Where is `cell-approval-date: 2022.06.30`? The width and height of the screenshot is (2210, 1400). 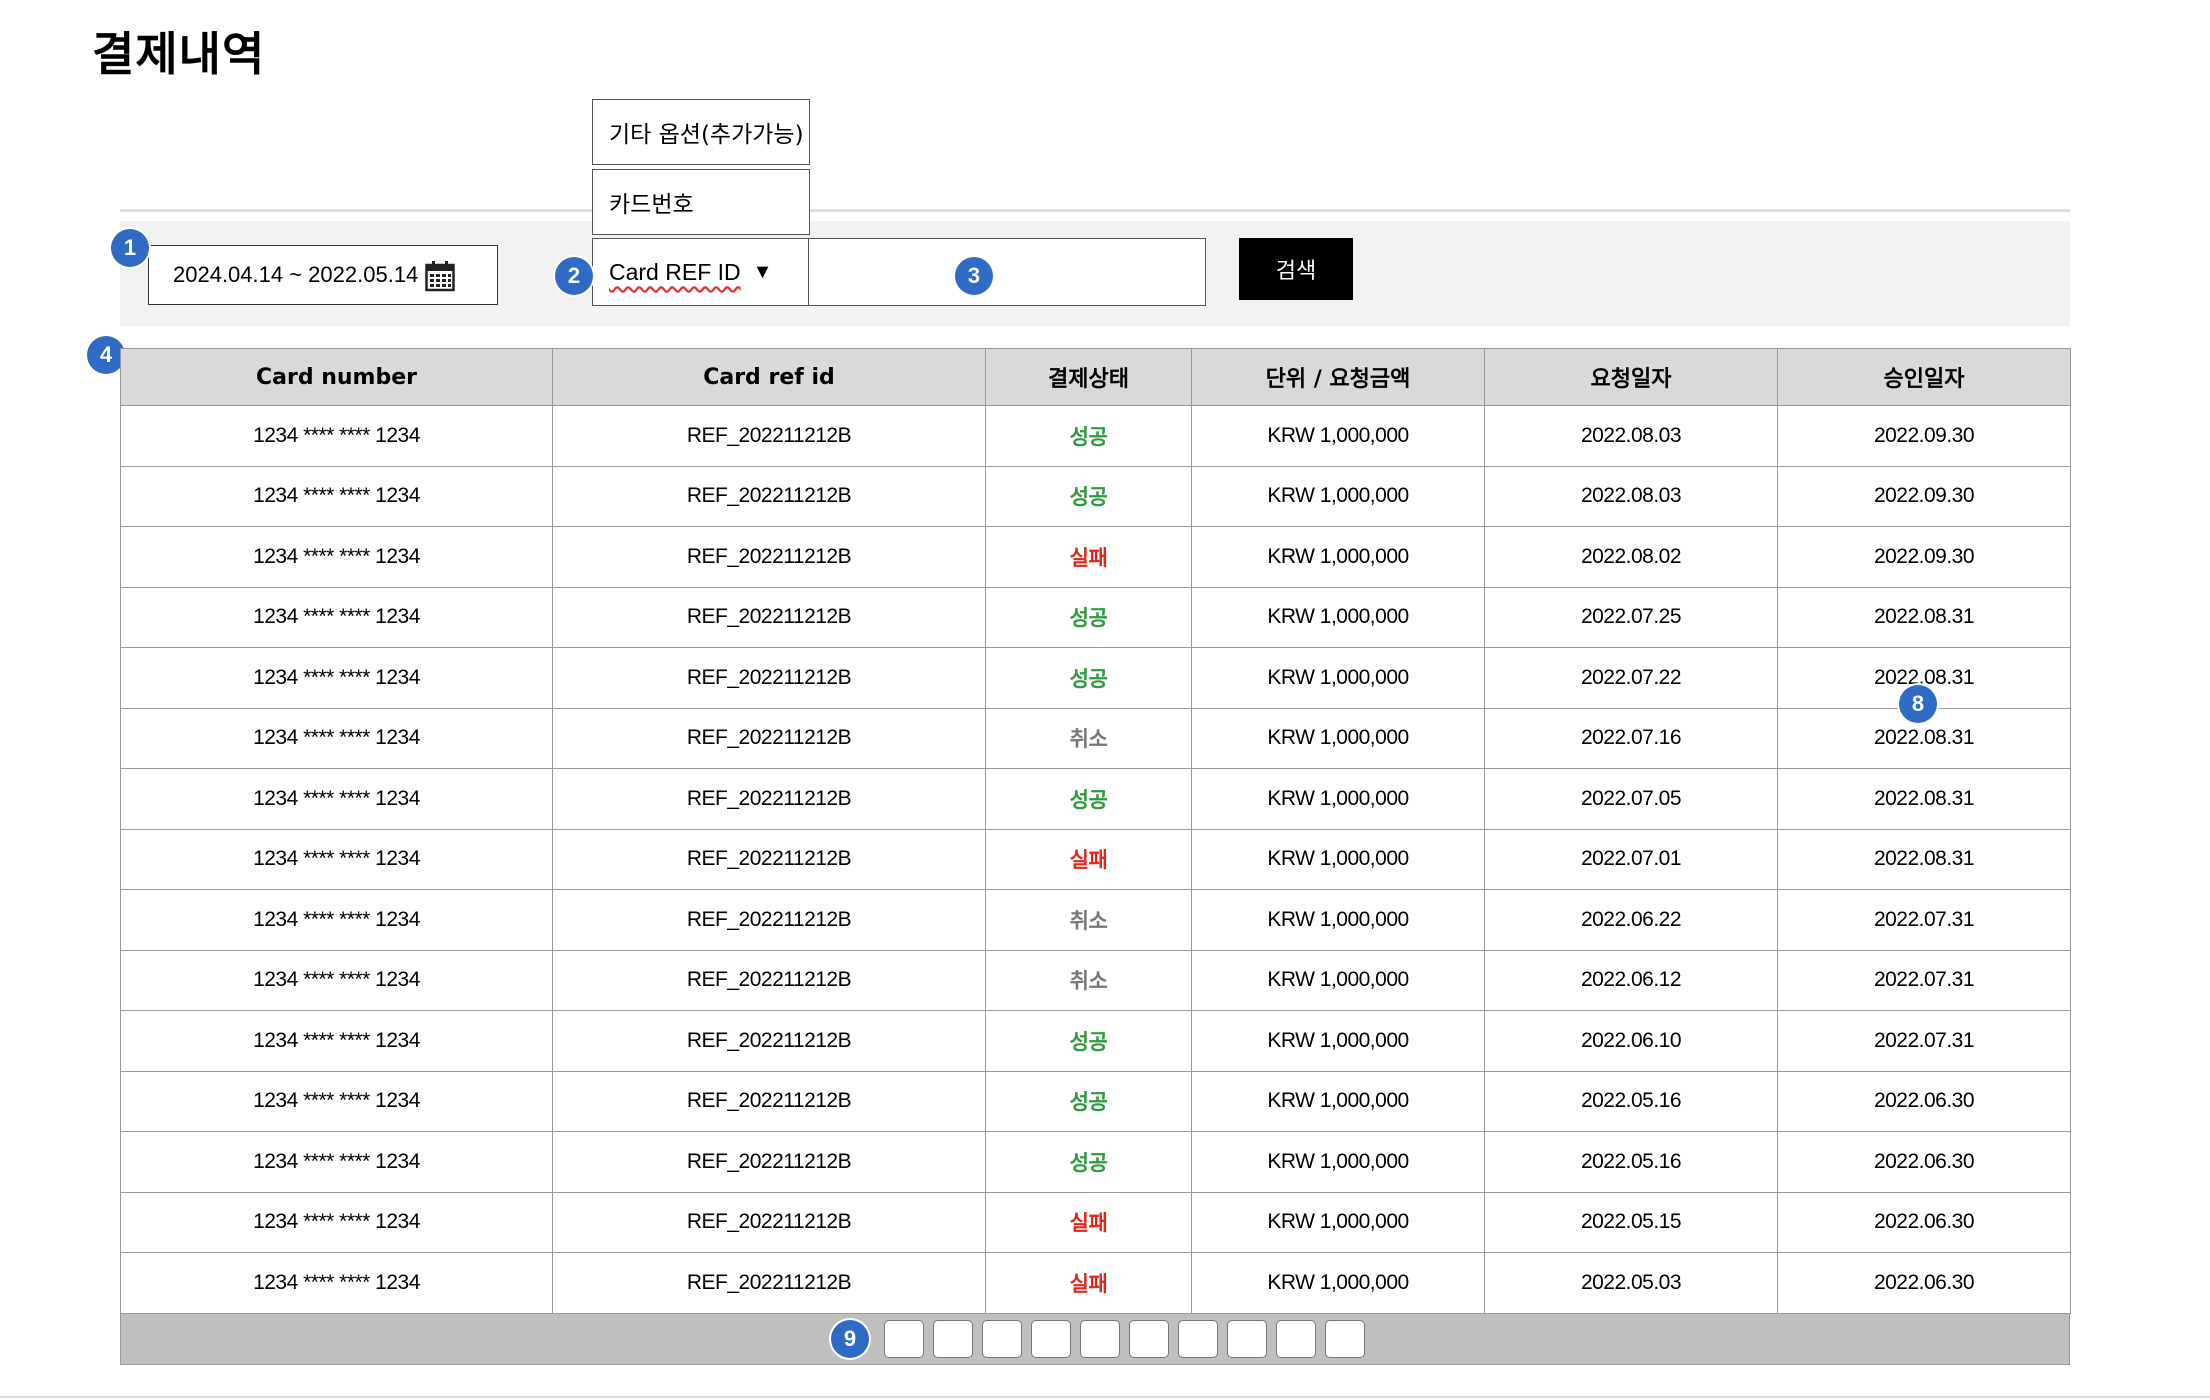
cell-approval-date: 2022.06.30 is located at coordinates (1924, 1162).